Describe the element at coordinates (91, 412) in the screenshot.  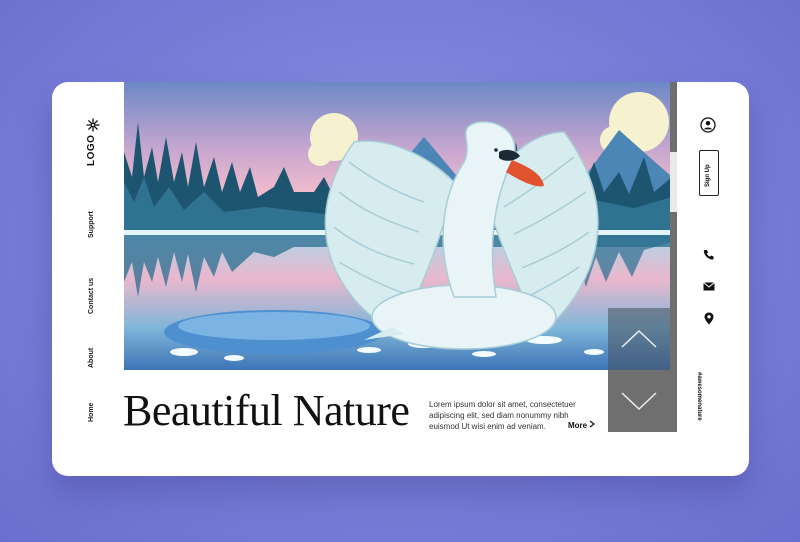
I see `nav-item-home: Home` at that location.